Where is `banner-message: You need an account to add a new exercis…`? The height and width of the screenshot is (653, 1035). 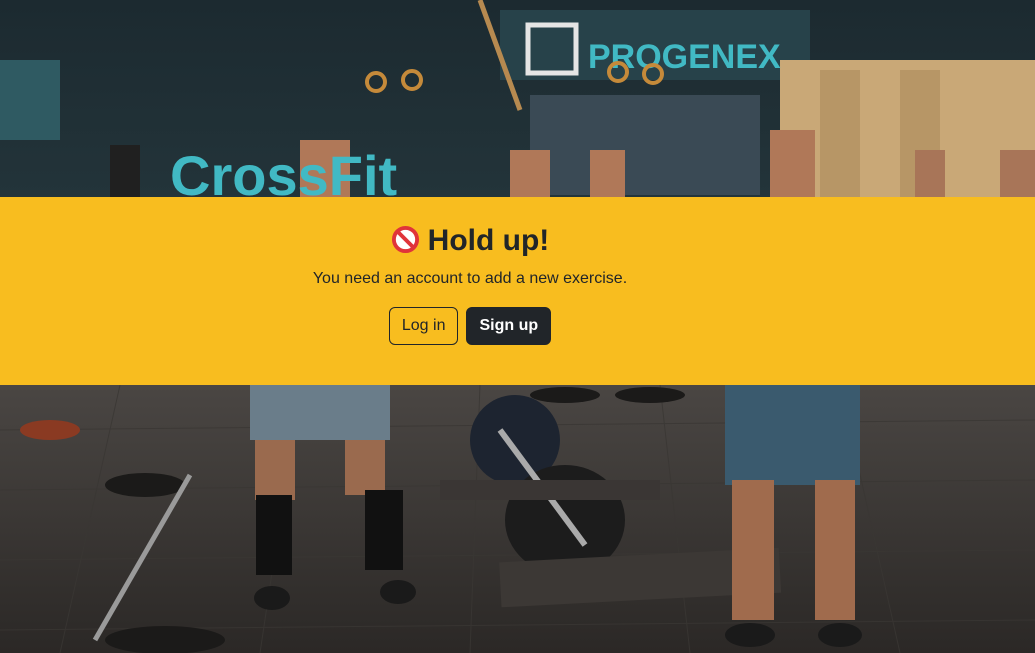
banner-message: You need an account to add a new exercis… is located at coordinates (470, 278).